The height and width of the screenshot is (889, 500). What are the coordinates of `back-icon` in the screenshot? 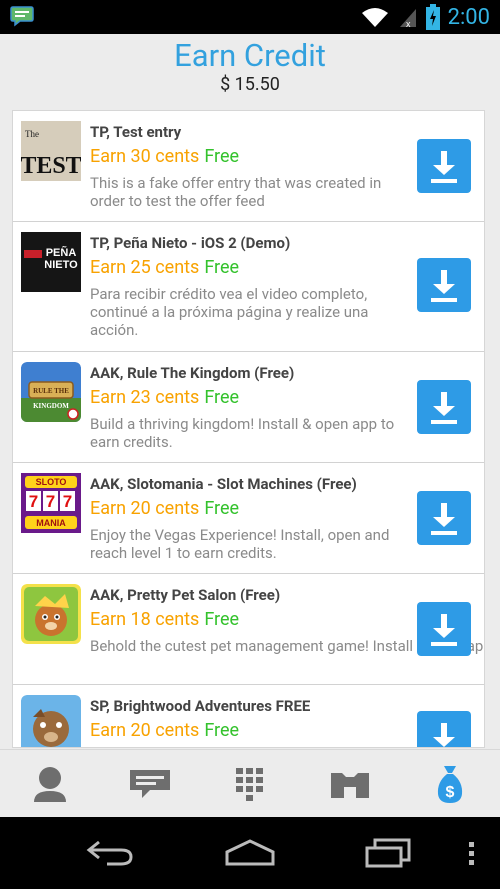 It's located at (109, 853).